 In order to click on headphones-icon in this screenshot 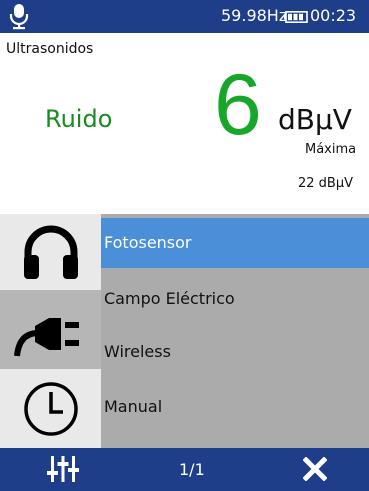, I will do `click(50, 252)`.